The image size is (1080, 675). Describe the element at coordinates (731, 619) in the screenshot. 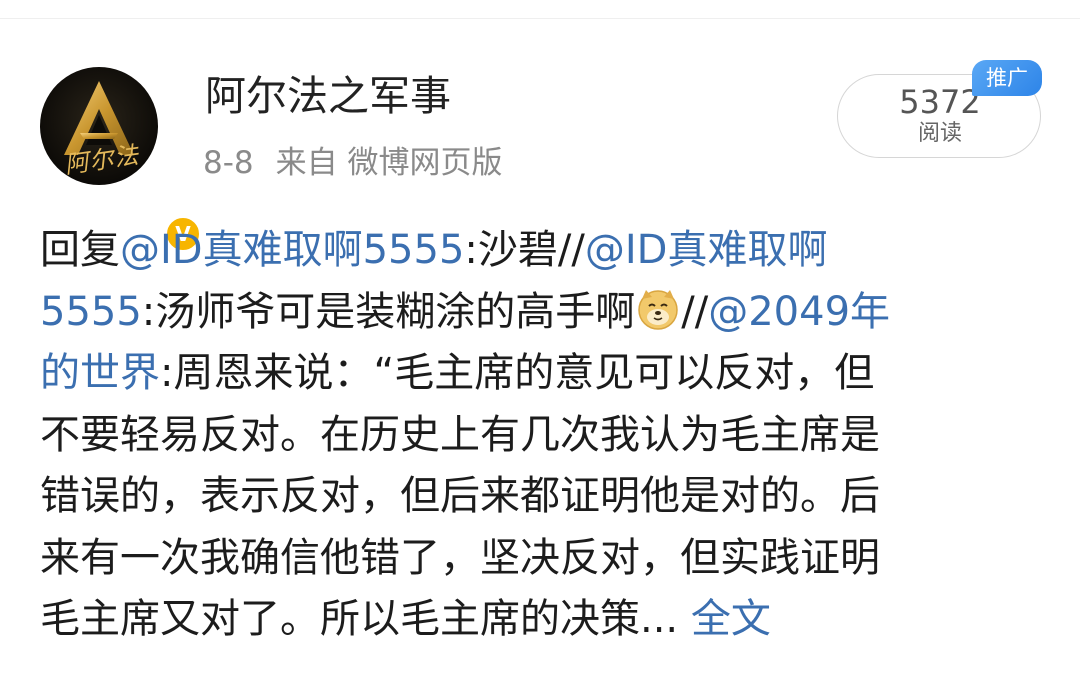

I see `full-text-link: 全文` at that location.